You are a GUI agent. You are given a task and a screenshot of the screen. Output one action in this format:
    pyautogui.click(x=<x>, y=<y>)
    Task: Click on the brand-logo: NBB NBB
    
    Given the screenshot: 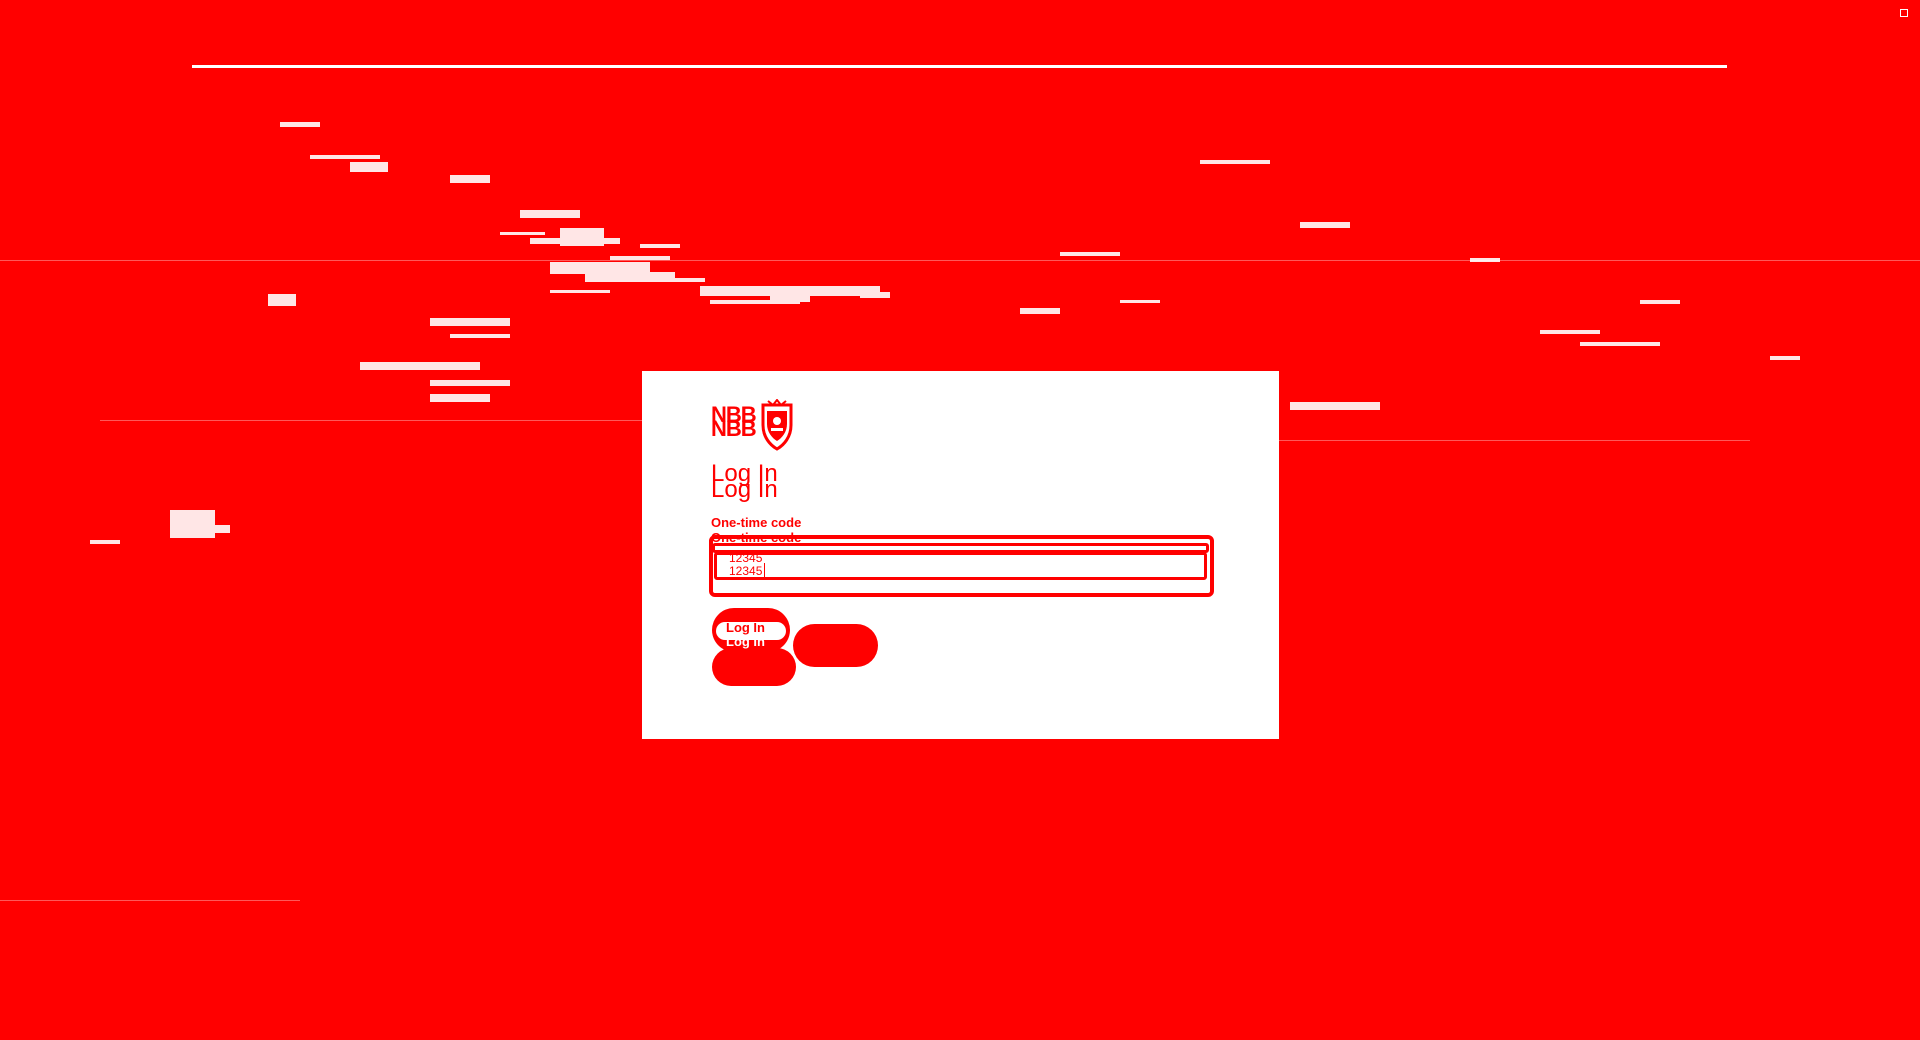 What is the action you would take?
    pyautogui.click(x=752, y=425)
    